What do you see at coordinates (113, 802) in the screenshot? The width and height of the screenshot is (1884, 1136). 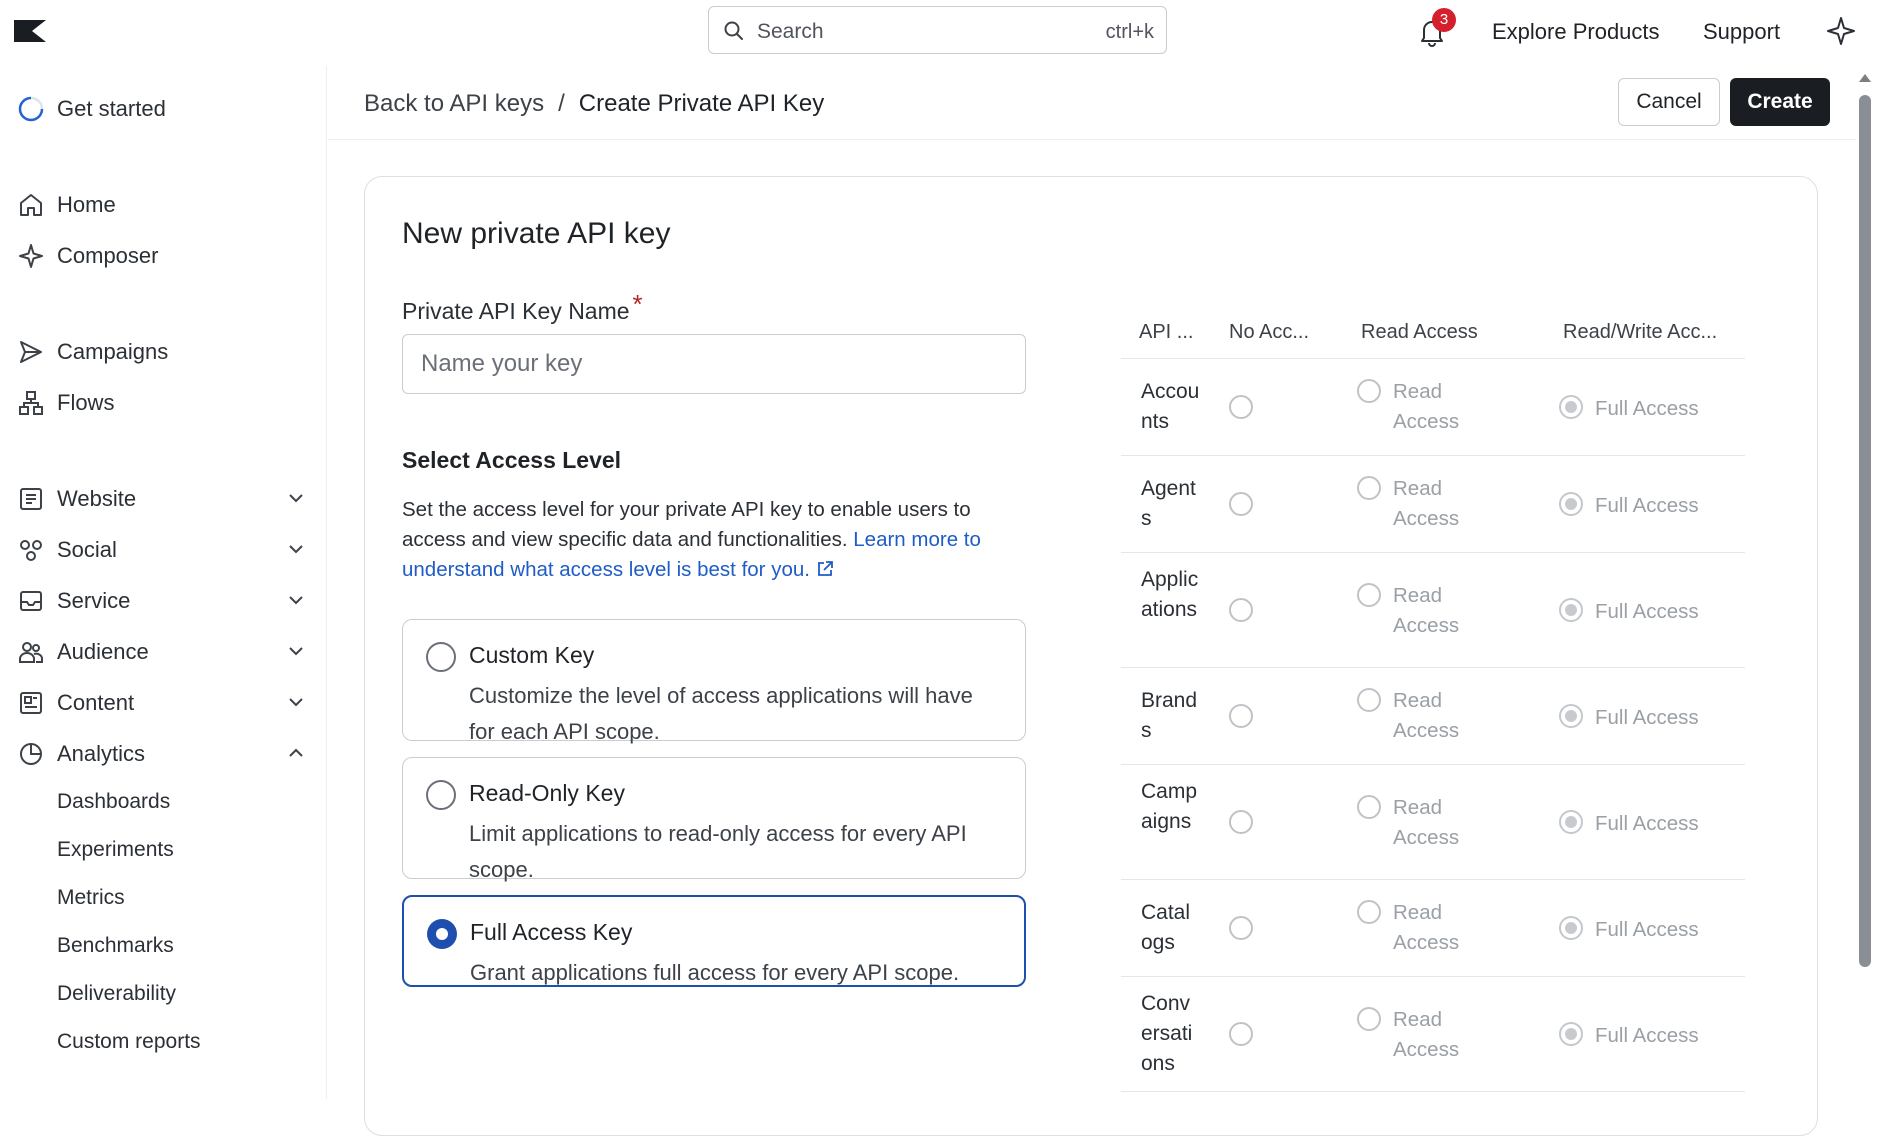 I see `sidebar-subitem-dashboards: Dashboards` at bounding box center [113, 802].